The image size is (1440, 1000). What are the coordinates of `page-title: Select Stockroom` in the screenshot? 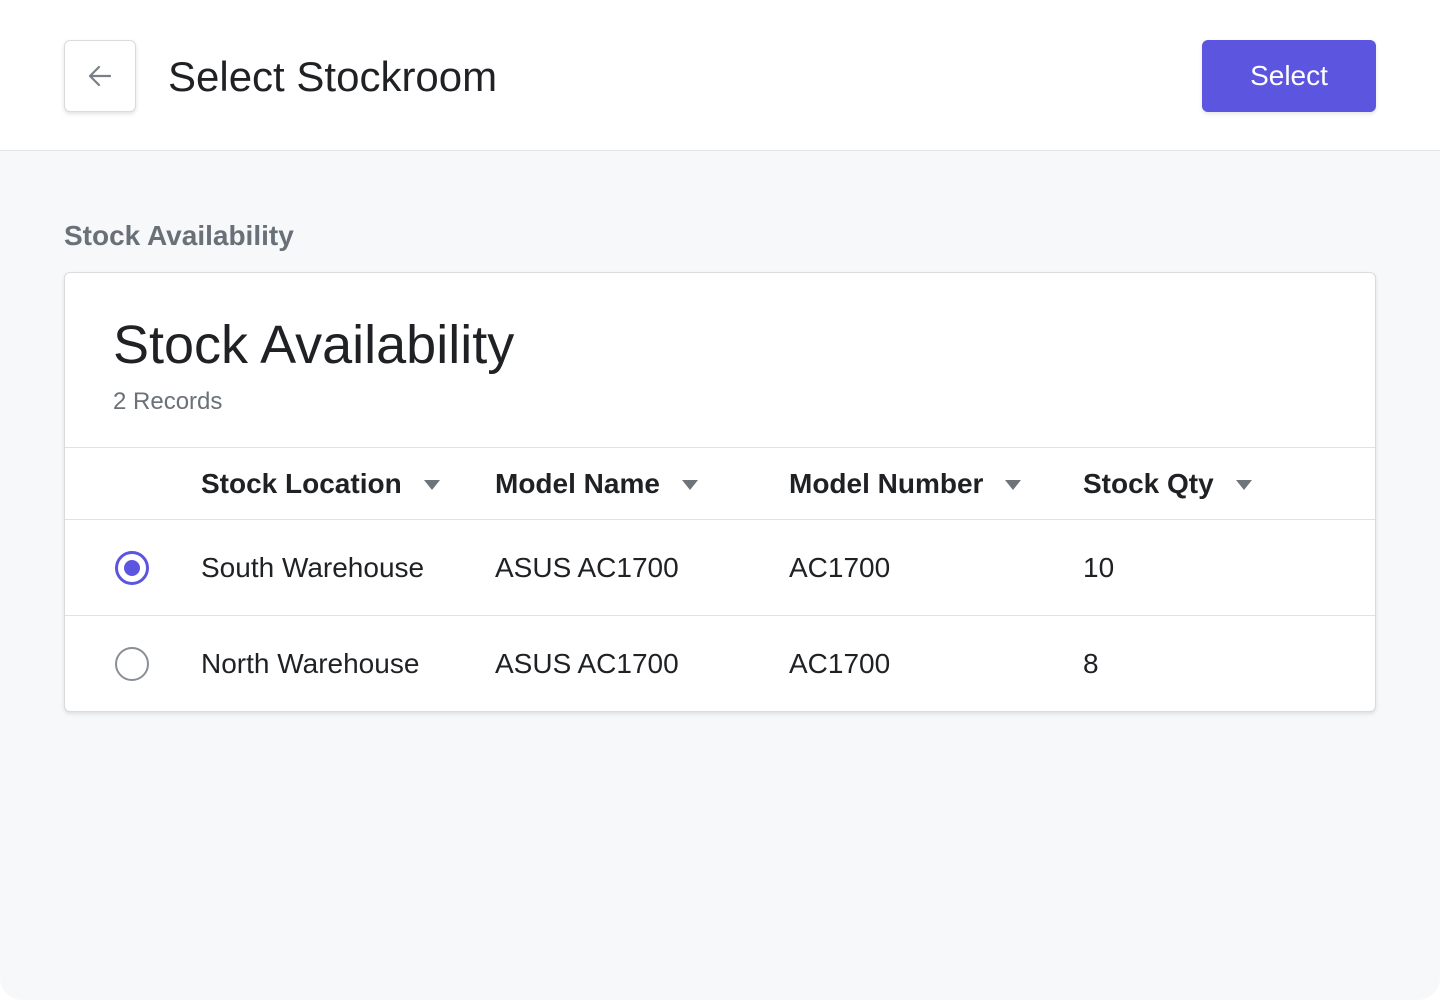 It's located at (333, 76).